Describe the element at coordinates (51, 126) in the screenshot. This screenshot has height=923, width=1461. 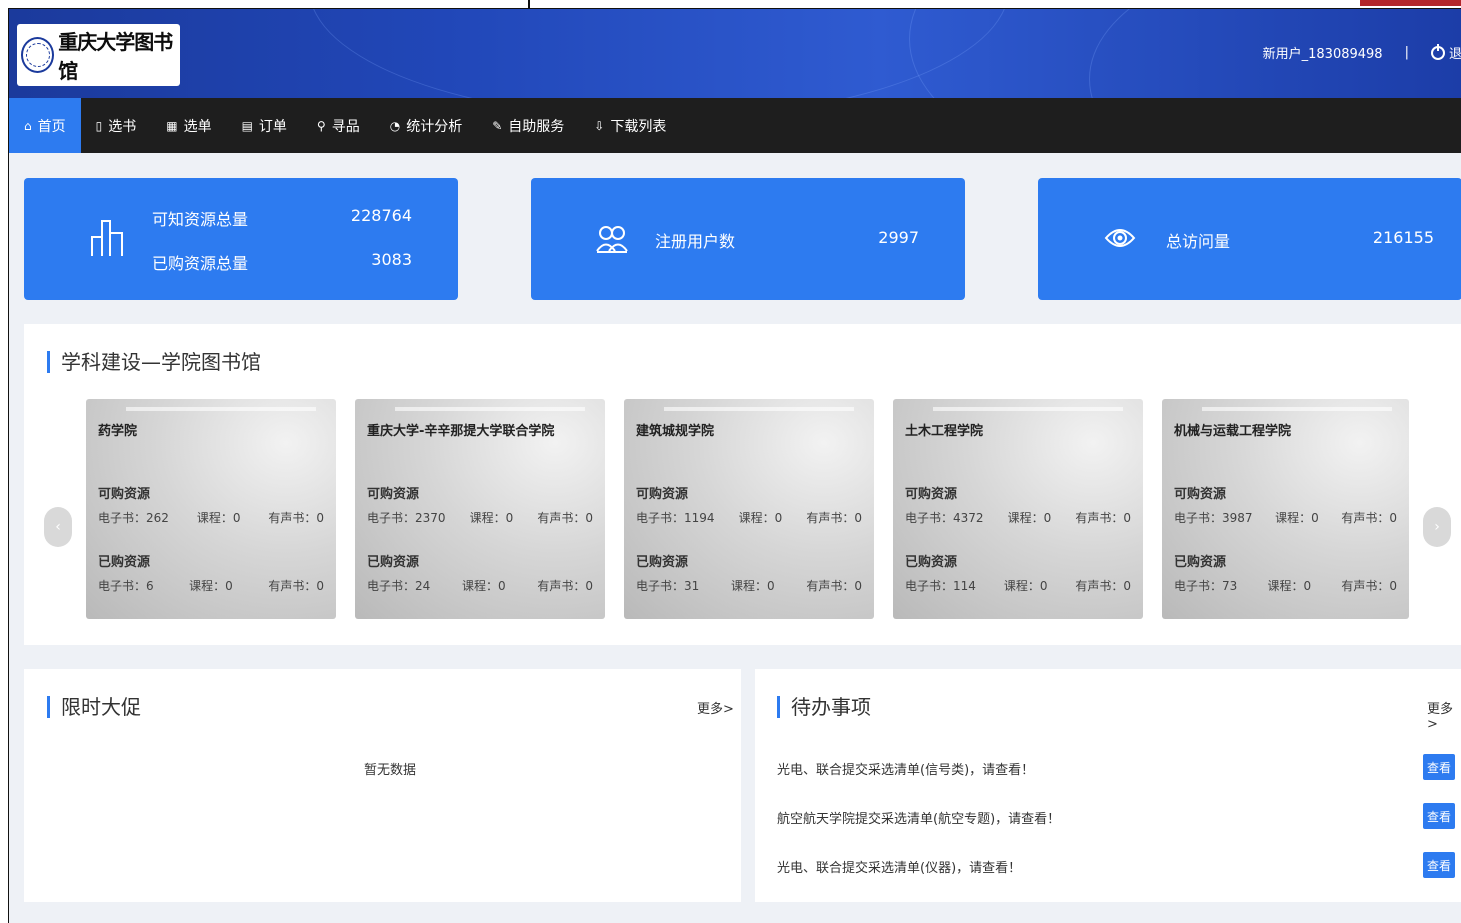
I see `nav-label: 首页` at that location.